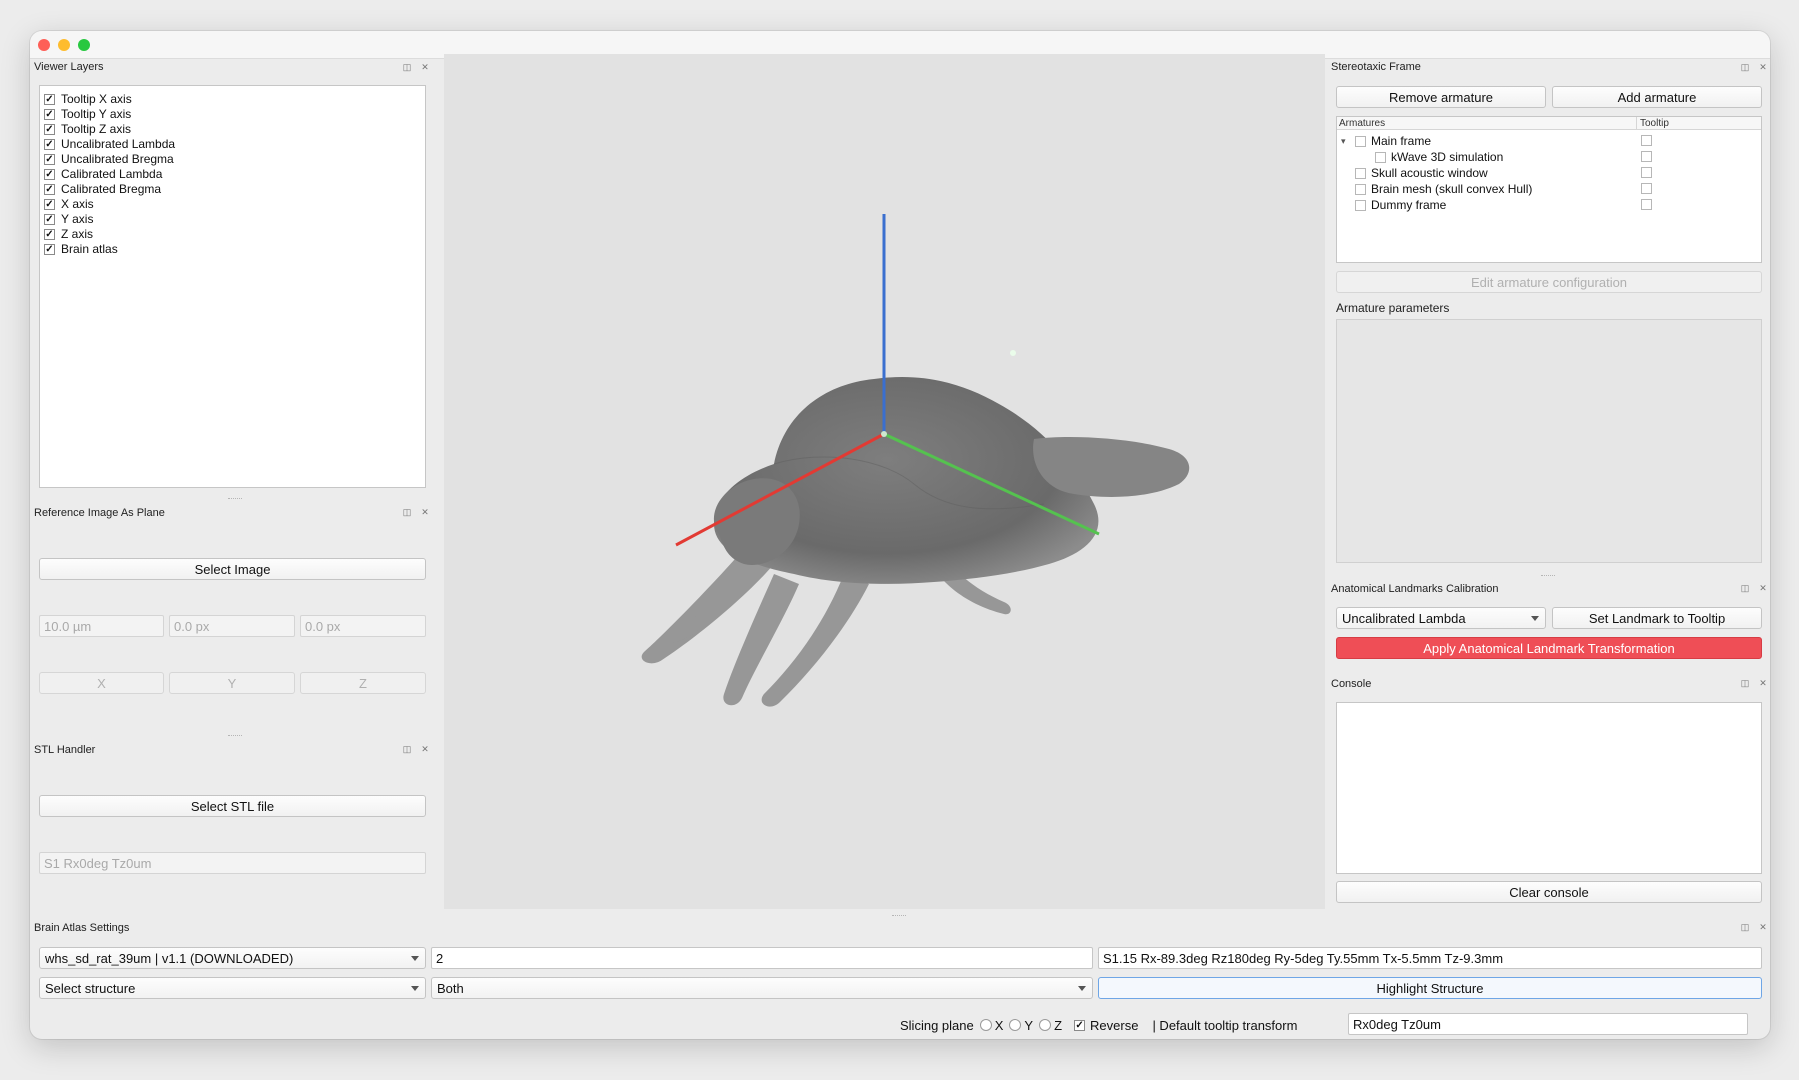 The width and height of the screenshot is (1799, 1080). What do you see at coordinates (84, 45) in the screenshot?
I see `zoom-window-button` at bounding box center [84, 45].